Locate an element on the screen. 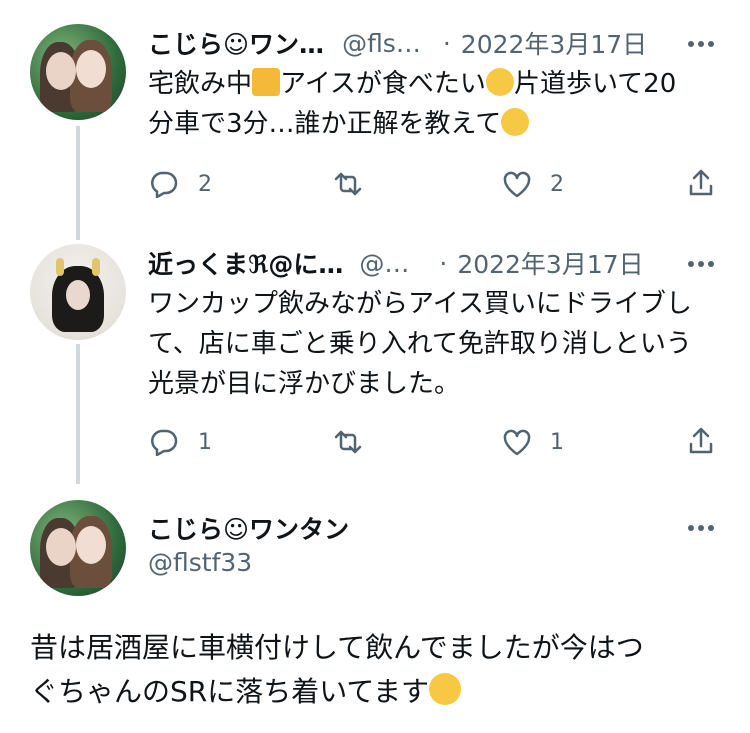 This screenshot has width=750, height=733. confounded-emoji is located at coordinates (499, 82).